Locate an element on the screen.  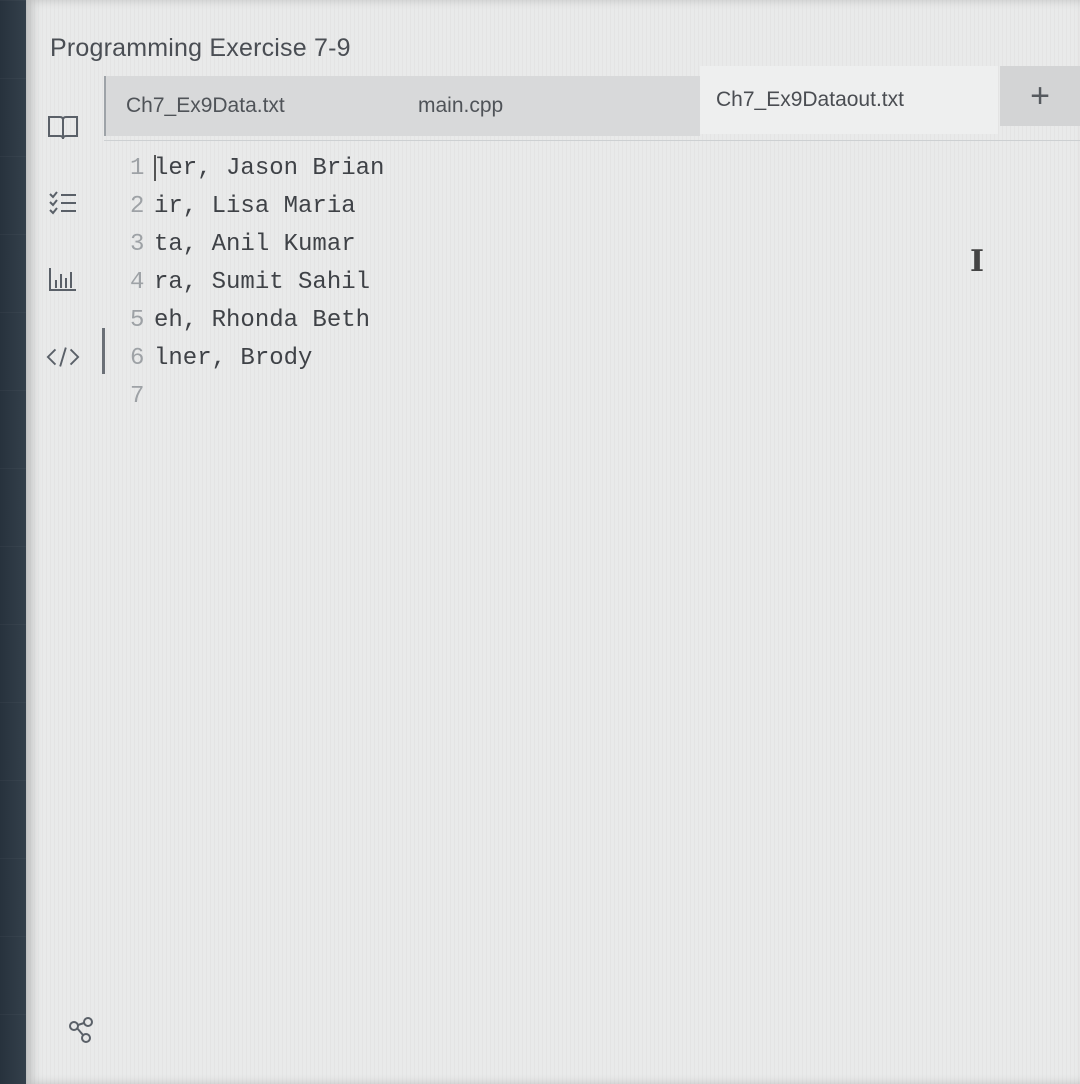
editor-line: 1 ler, Jason Brian is located at coordinates (257, 168).